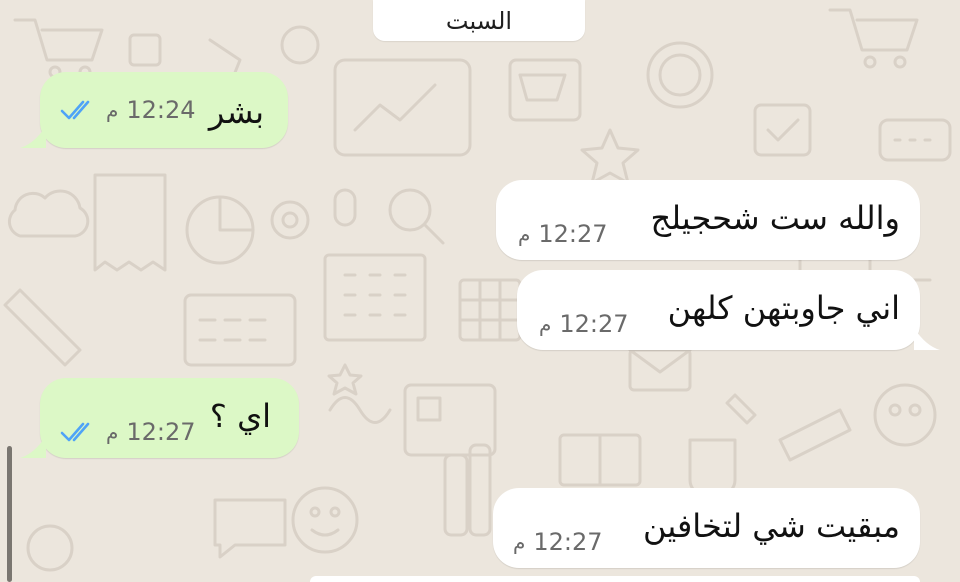 This screenshot has height=582, width=960. Describe the element at coordinates (161, 110) in the screenshot. I see `message-time: 12:24` at that location.